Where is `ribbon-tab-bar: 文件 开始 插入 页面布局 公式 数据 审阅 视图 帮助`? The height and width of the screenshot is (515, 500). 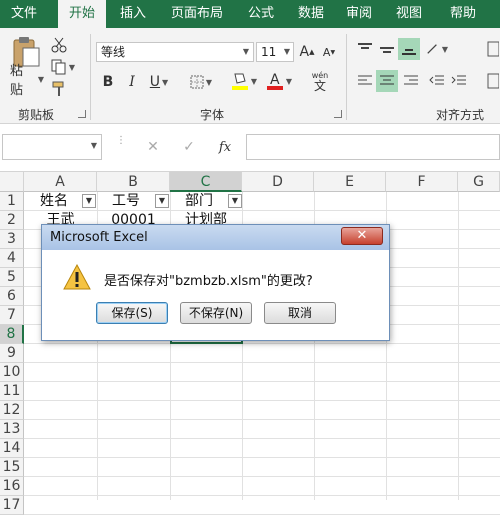
ribbon-tab-bar: 文件 开始 插入 页面布局 公式 数据 审阅 视图 帮助 is located at coordinates (250, 14).